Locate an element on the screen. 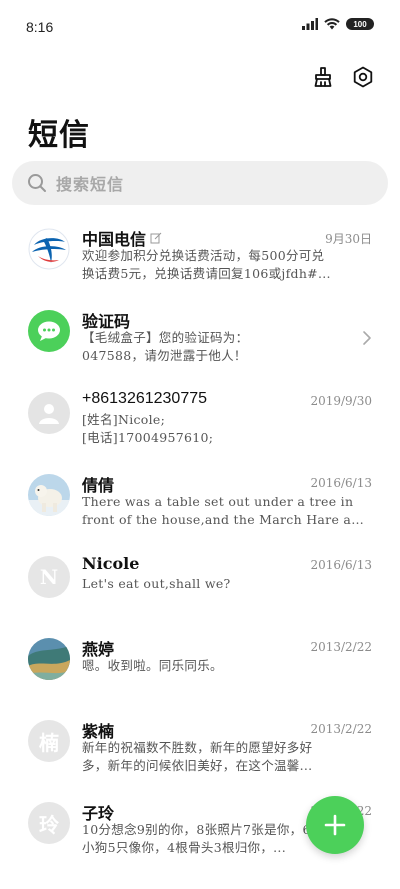 The image size is (400, 889). message-preview: 嗯。收到啦。同乐同乐。 is located at coordinates (152, 665).